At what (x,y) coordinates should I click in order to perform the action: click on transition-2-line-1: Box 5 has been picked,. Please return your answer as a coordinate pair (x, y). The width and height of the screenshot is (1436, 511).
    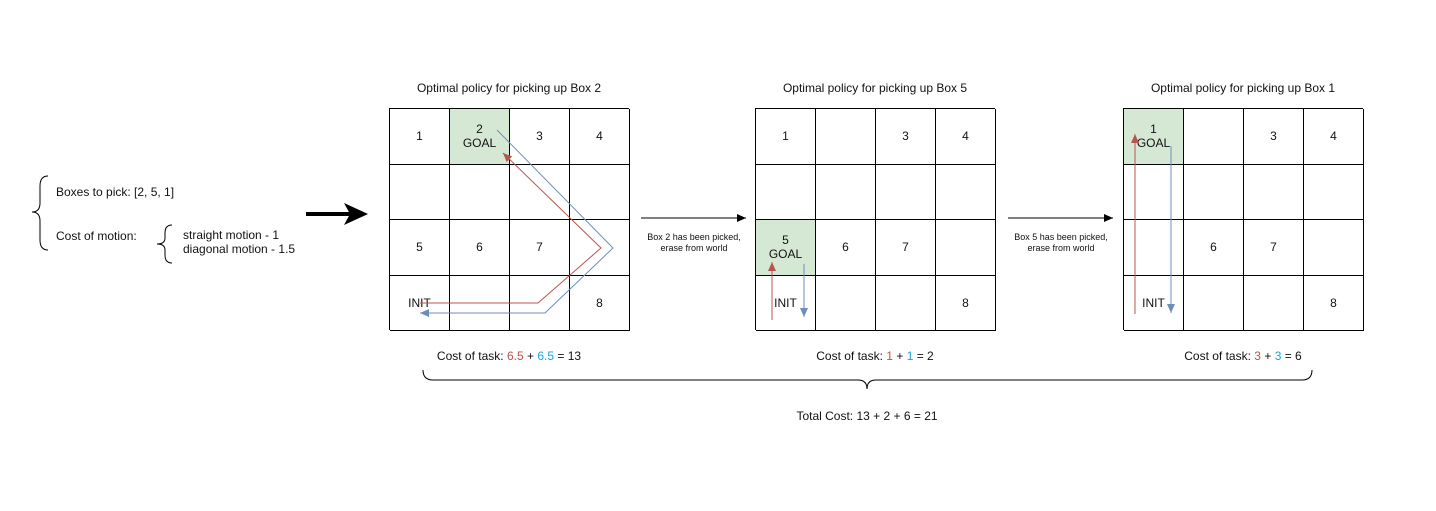
    Looking at the image, I should click on (1061, 237).